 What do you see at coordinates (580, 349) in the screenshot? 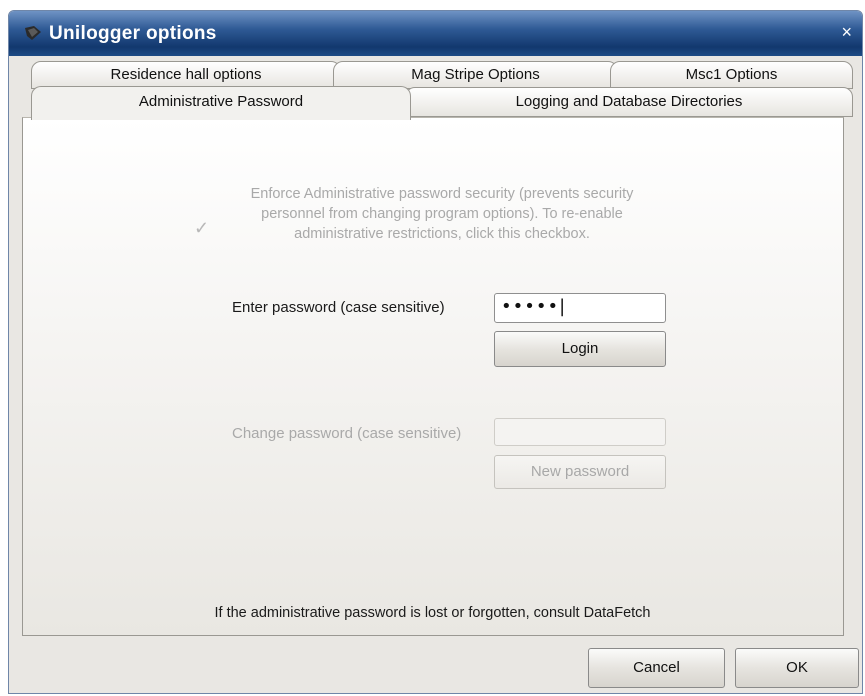
I see `login-button: Login` at bounding box center [580, 349].